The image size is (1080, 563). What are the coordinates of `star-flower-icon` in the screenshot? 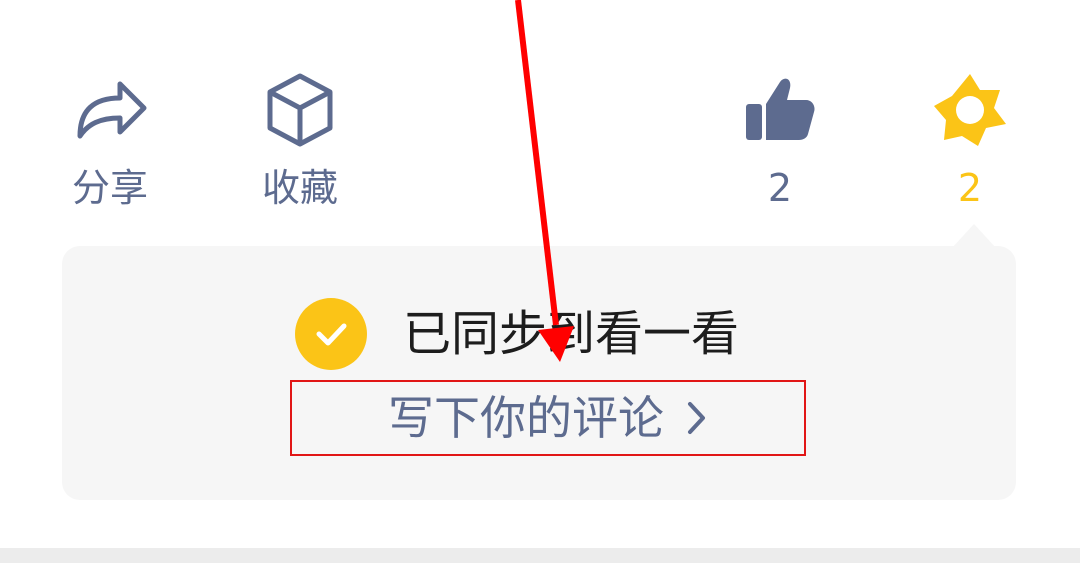 It's located at (970, 110).